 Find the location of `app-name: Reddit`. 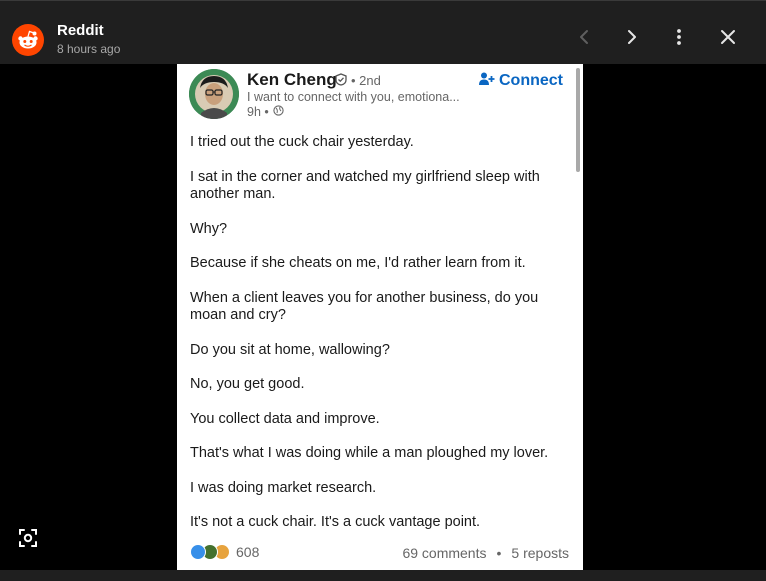

app-name: Reddit is located at coordinates (80, 30).